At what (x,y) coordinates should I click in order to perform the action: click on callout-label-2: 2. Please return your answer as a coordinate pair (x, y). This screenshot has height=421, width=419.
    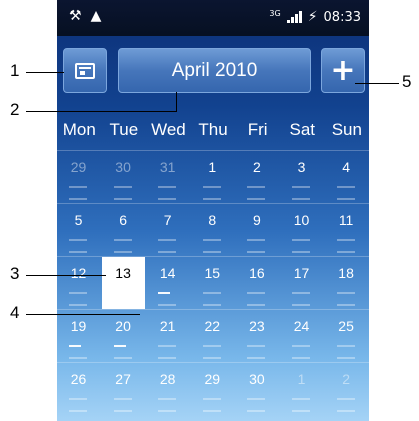
    Looking at the image, I should click on (15, 109).